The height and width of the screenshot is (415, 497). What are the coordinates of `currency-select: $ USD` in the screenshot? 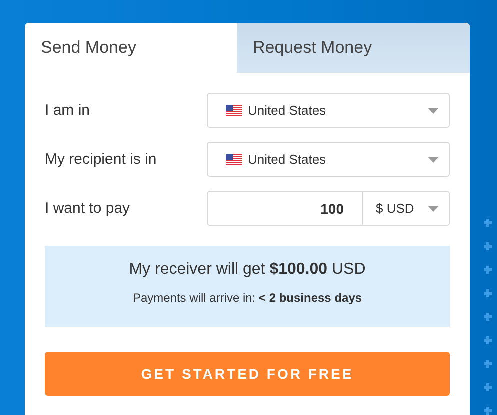 It's located at (406, 208).